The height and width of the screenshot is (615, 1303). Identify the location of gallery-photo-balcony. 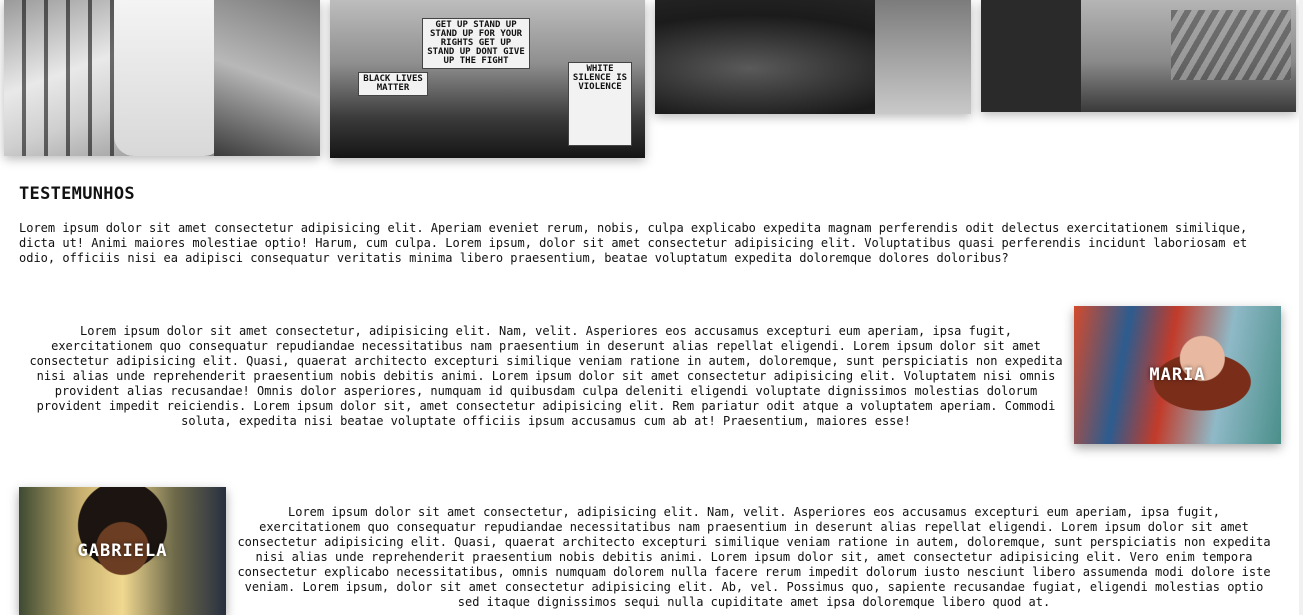
(162, 78).